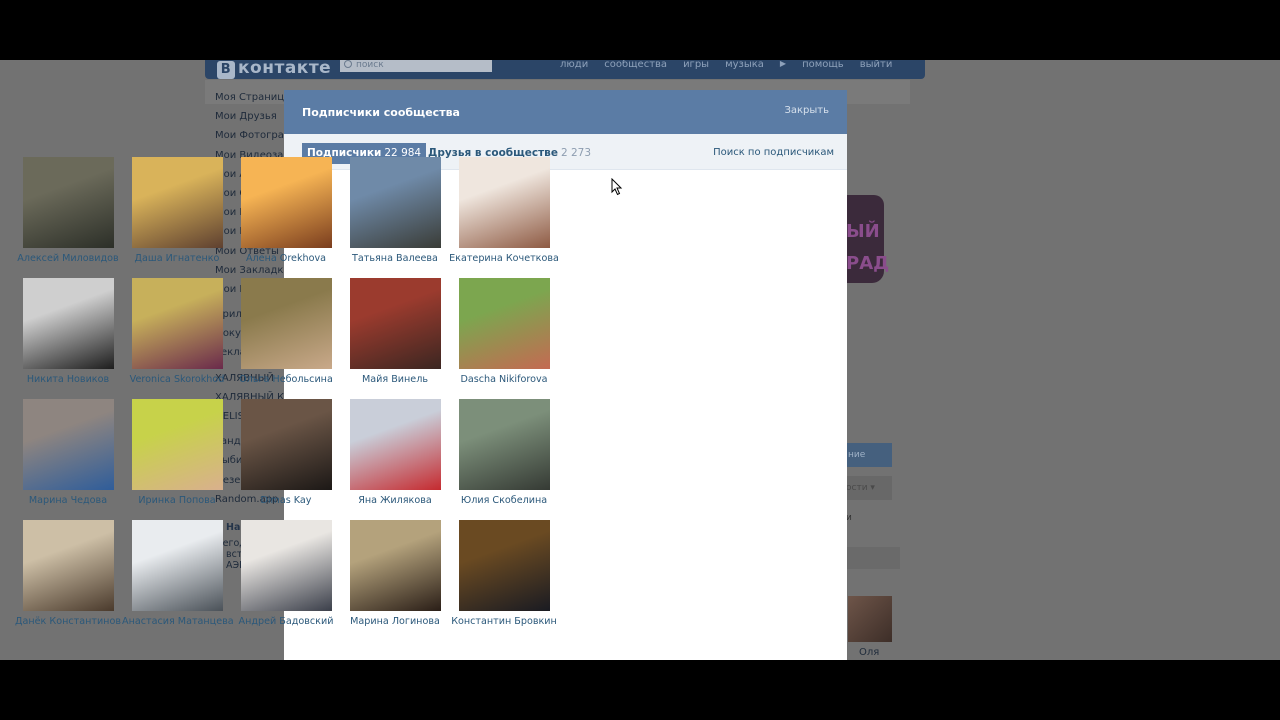 This screenshot has width=1280, height=720. I want to click on modal-close-button: Закрыть, so click(806, 110).